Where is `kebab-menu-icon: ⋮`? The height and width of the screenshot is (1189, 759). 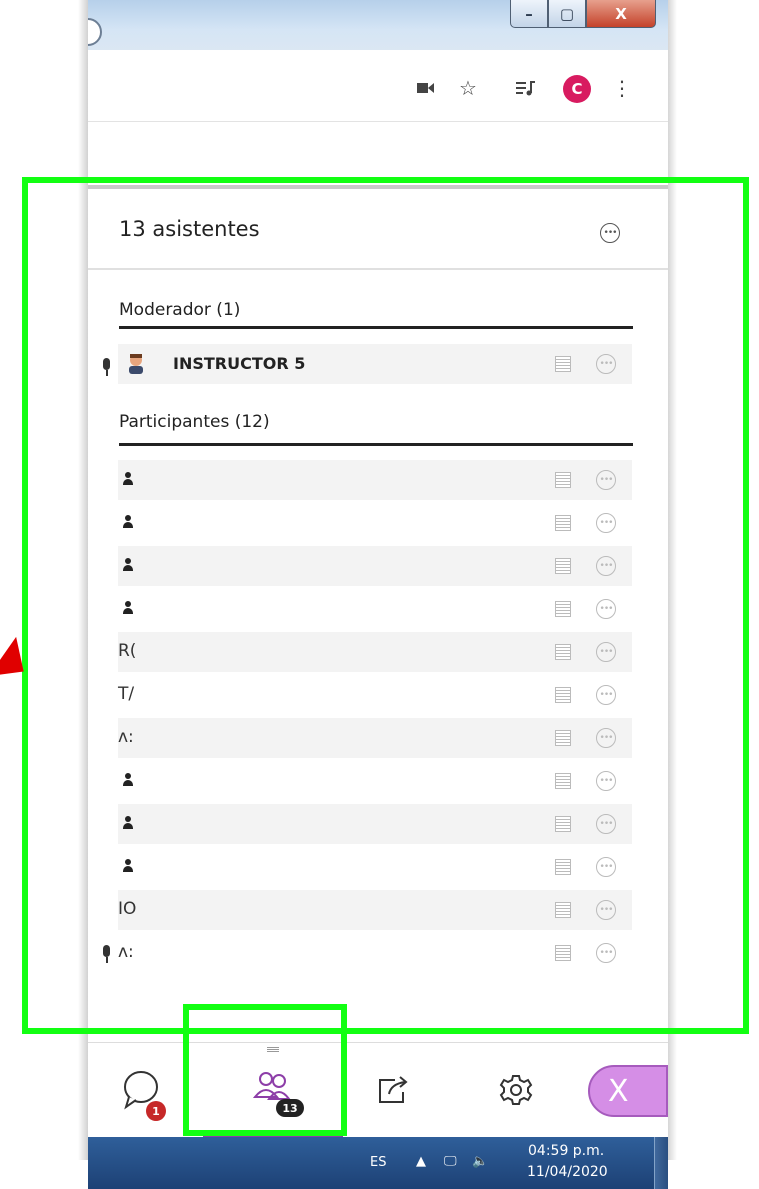 kebab-menu-icon: ⋮ is located at coordinates (622, 88).